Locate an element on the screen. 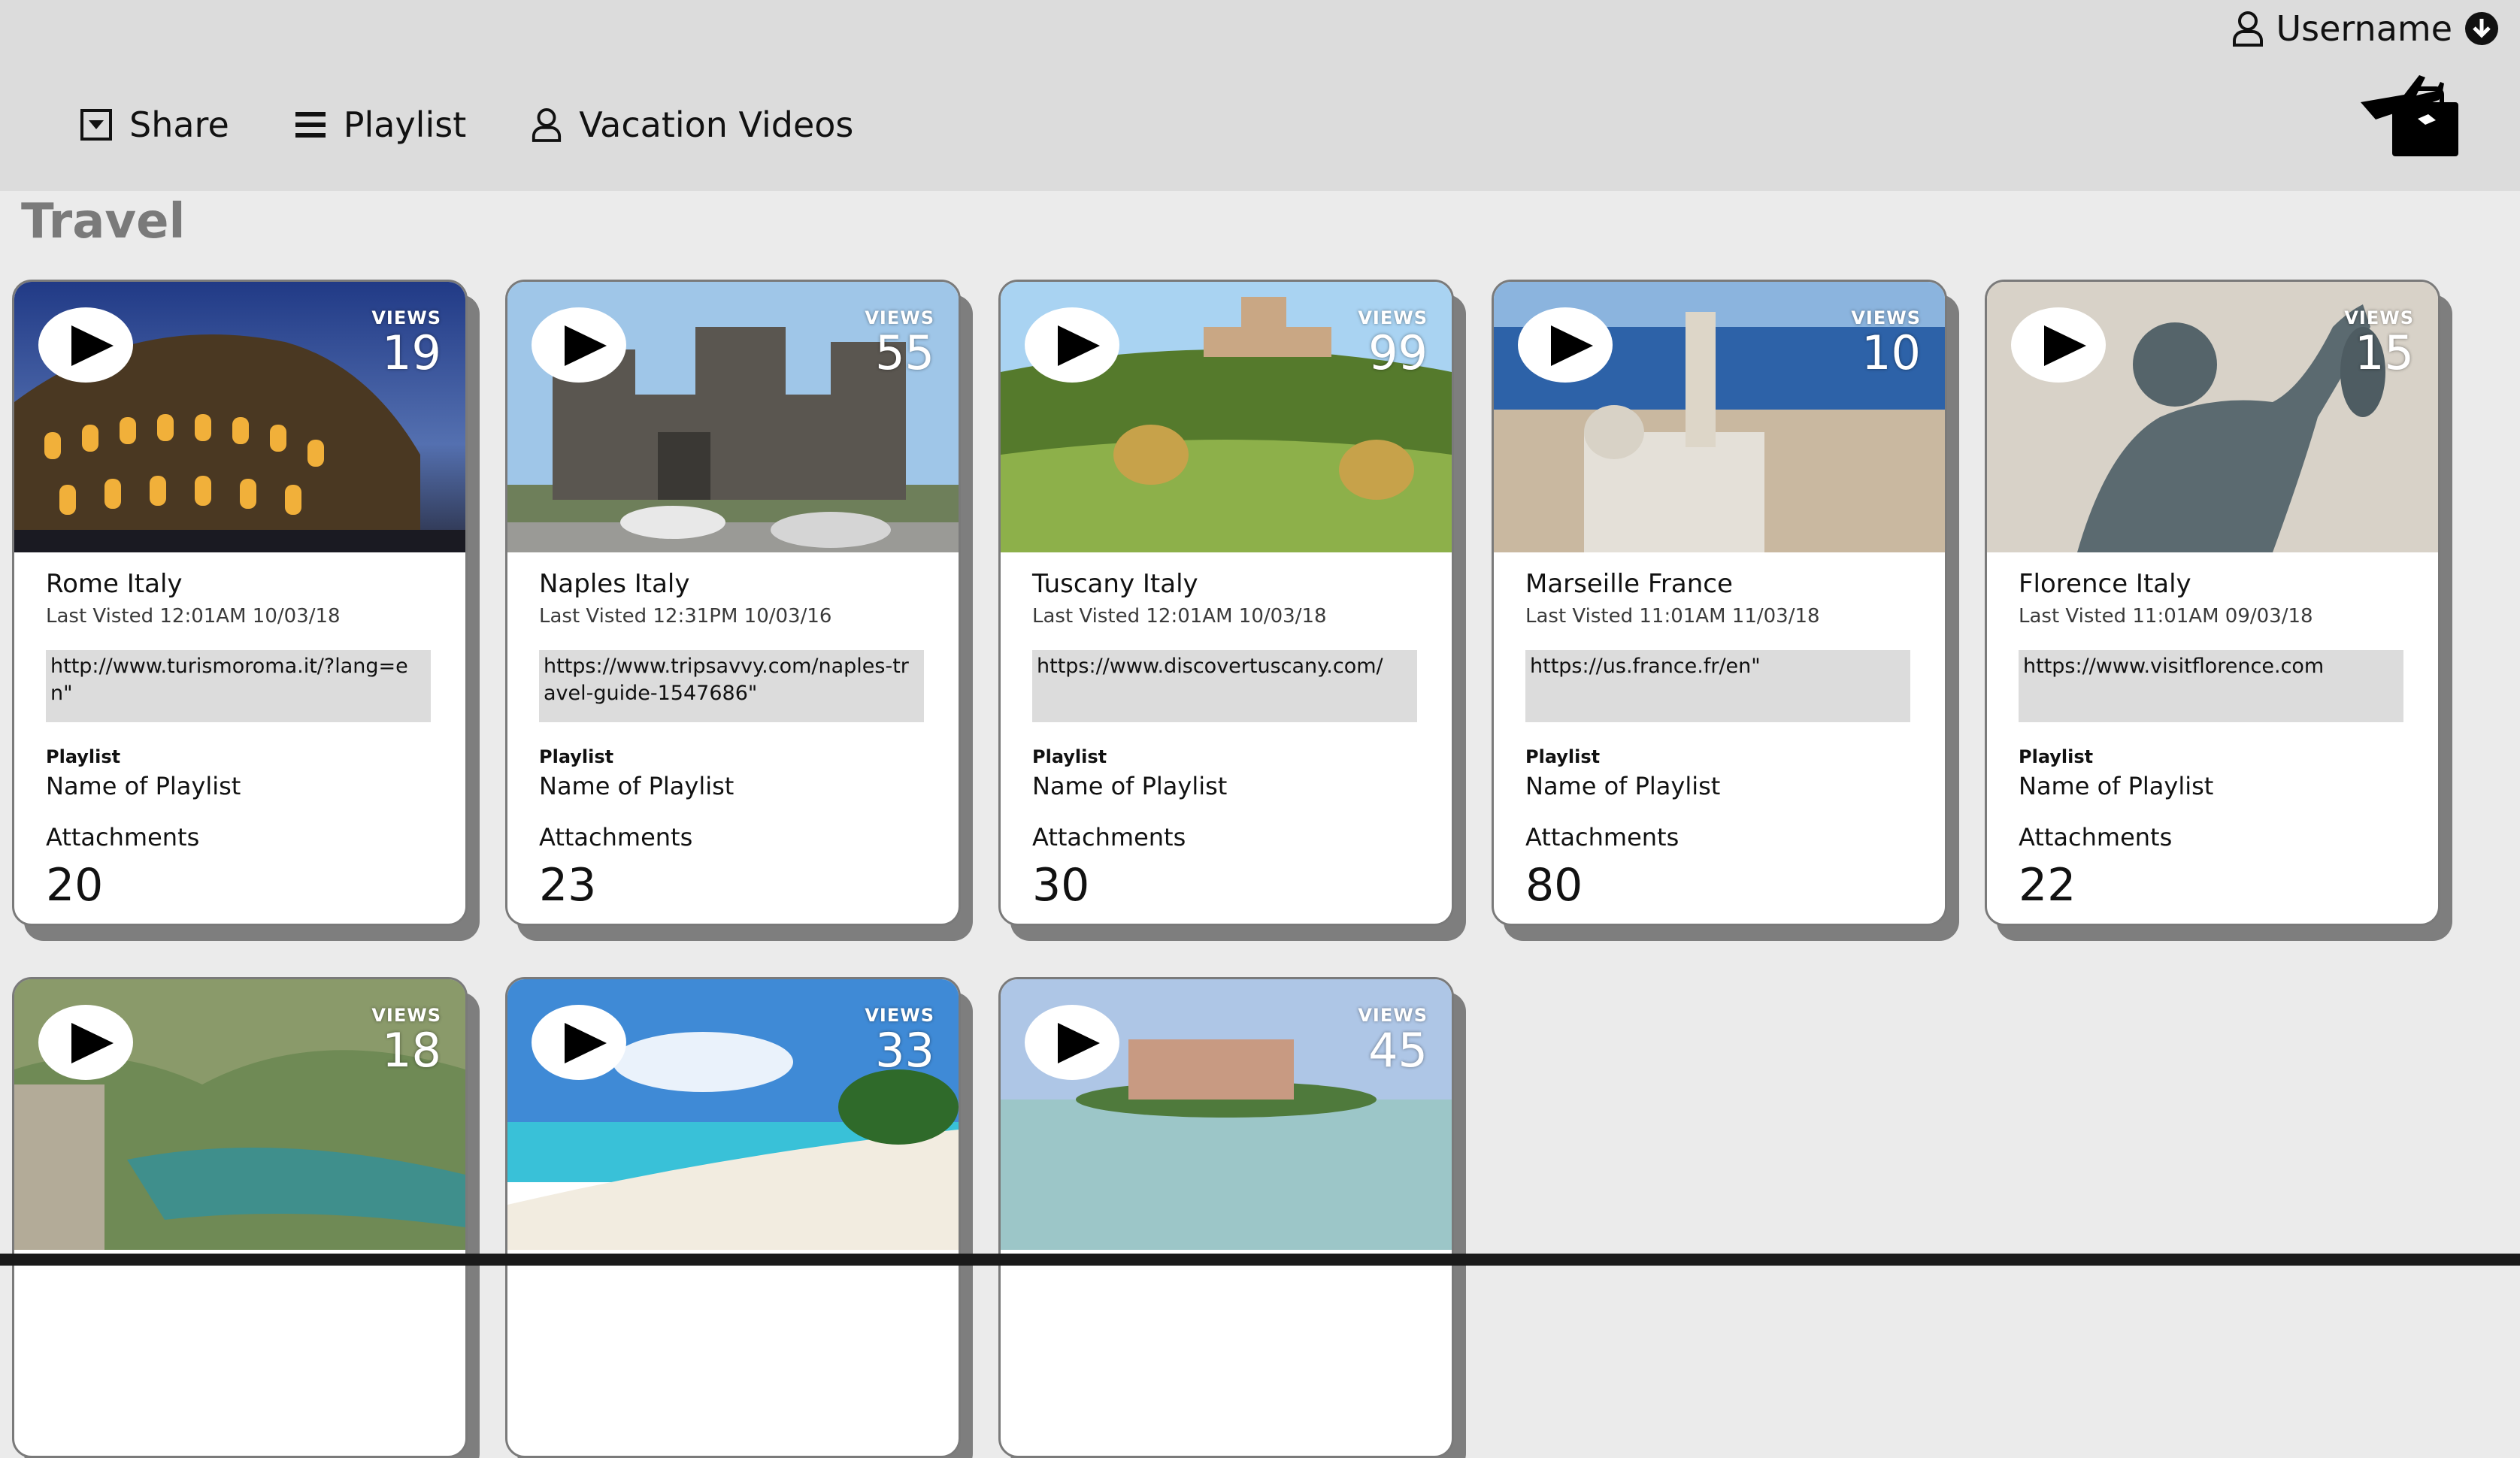  attachments-count: 22 is located at coordinates (2047, 886).